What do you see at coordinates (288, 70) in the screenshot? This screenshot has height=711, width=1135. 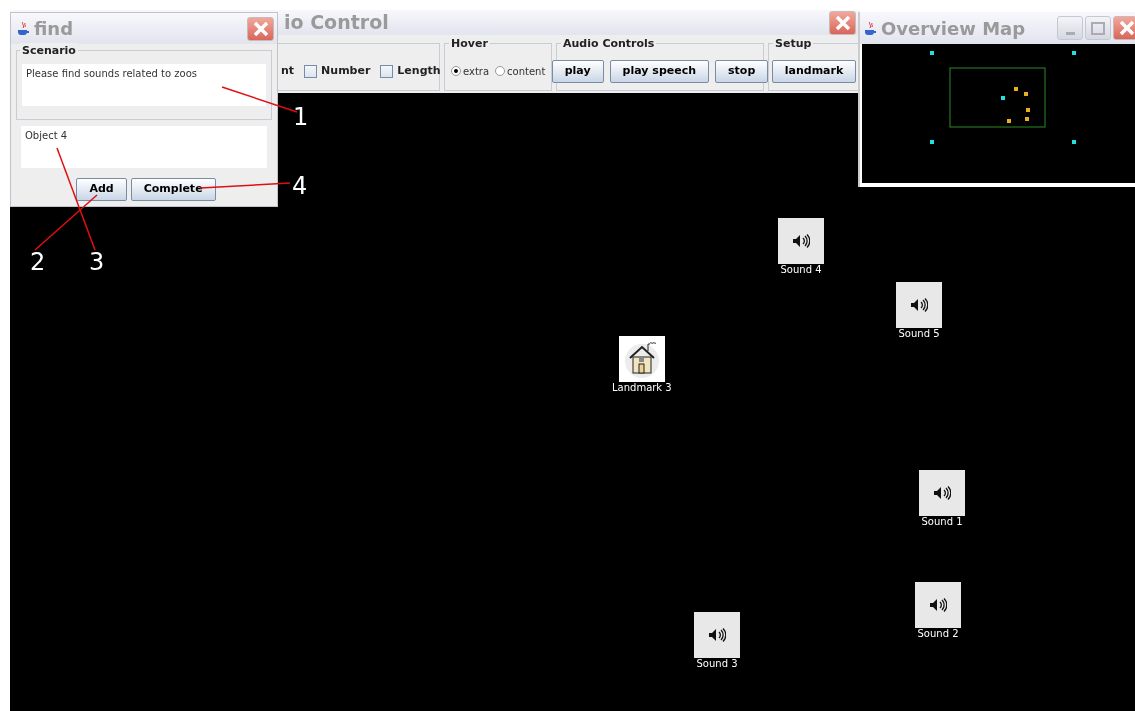 I see `checkbox-label: nt` at bounding box center [288, 70].